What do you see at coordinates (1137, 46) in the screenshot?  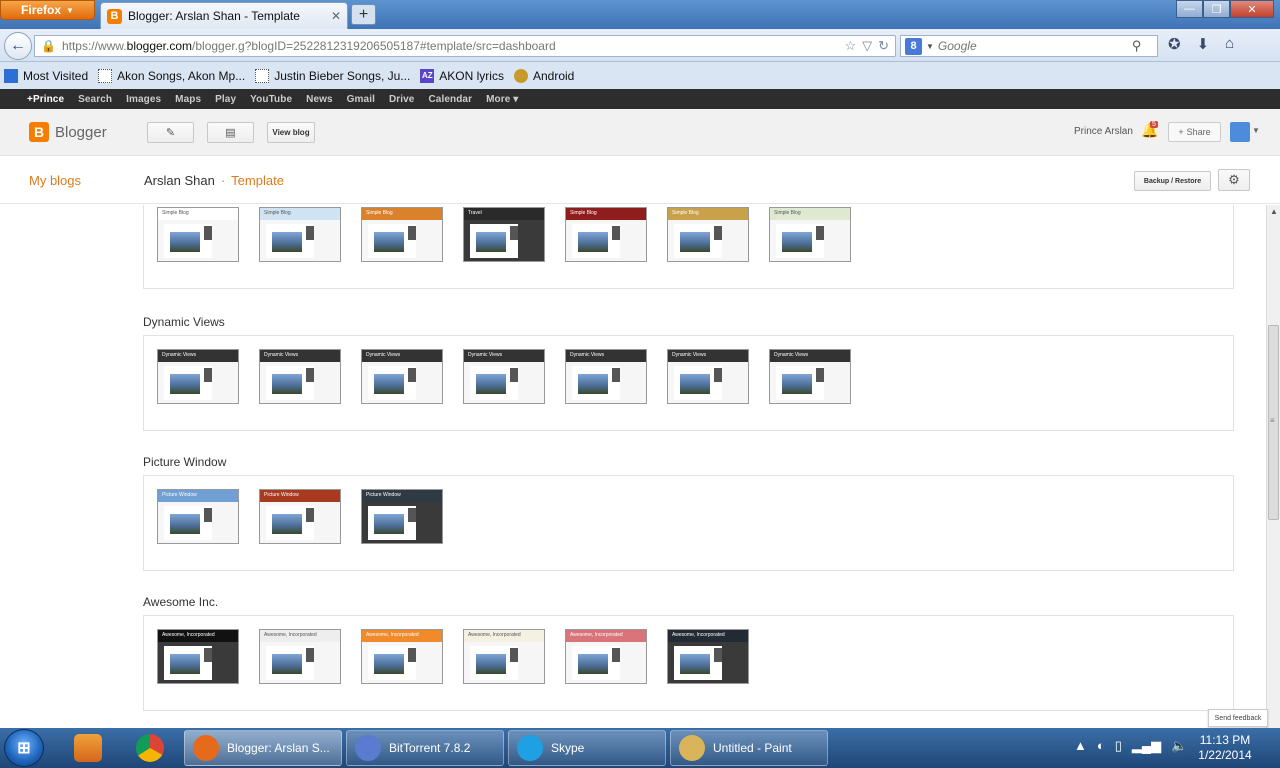 I see `magnifier-icon: ⚲` at bounding box center [1137, 46].